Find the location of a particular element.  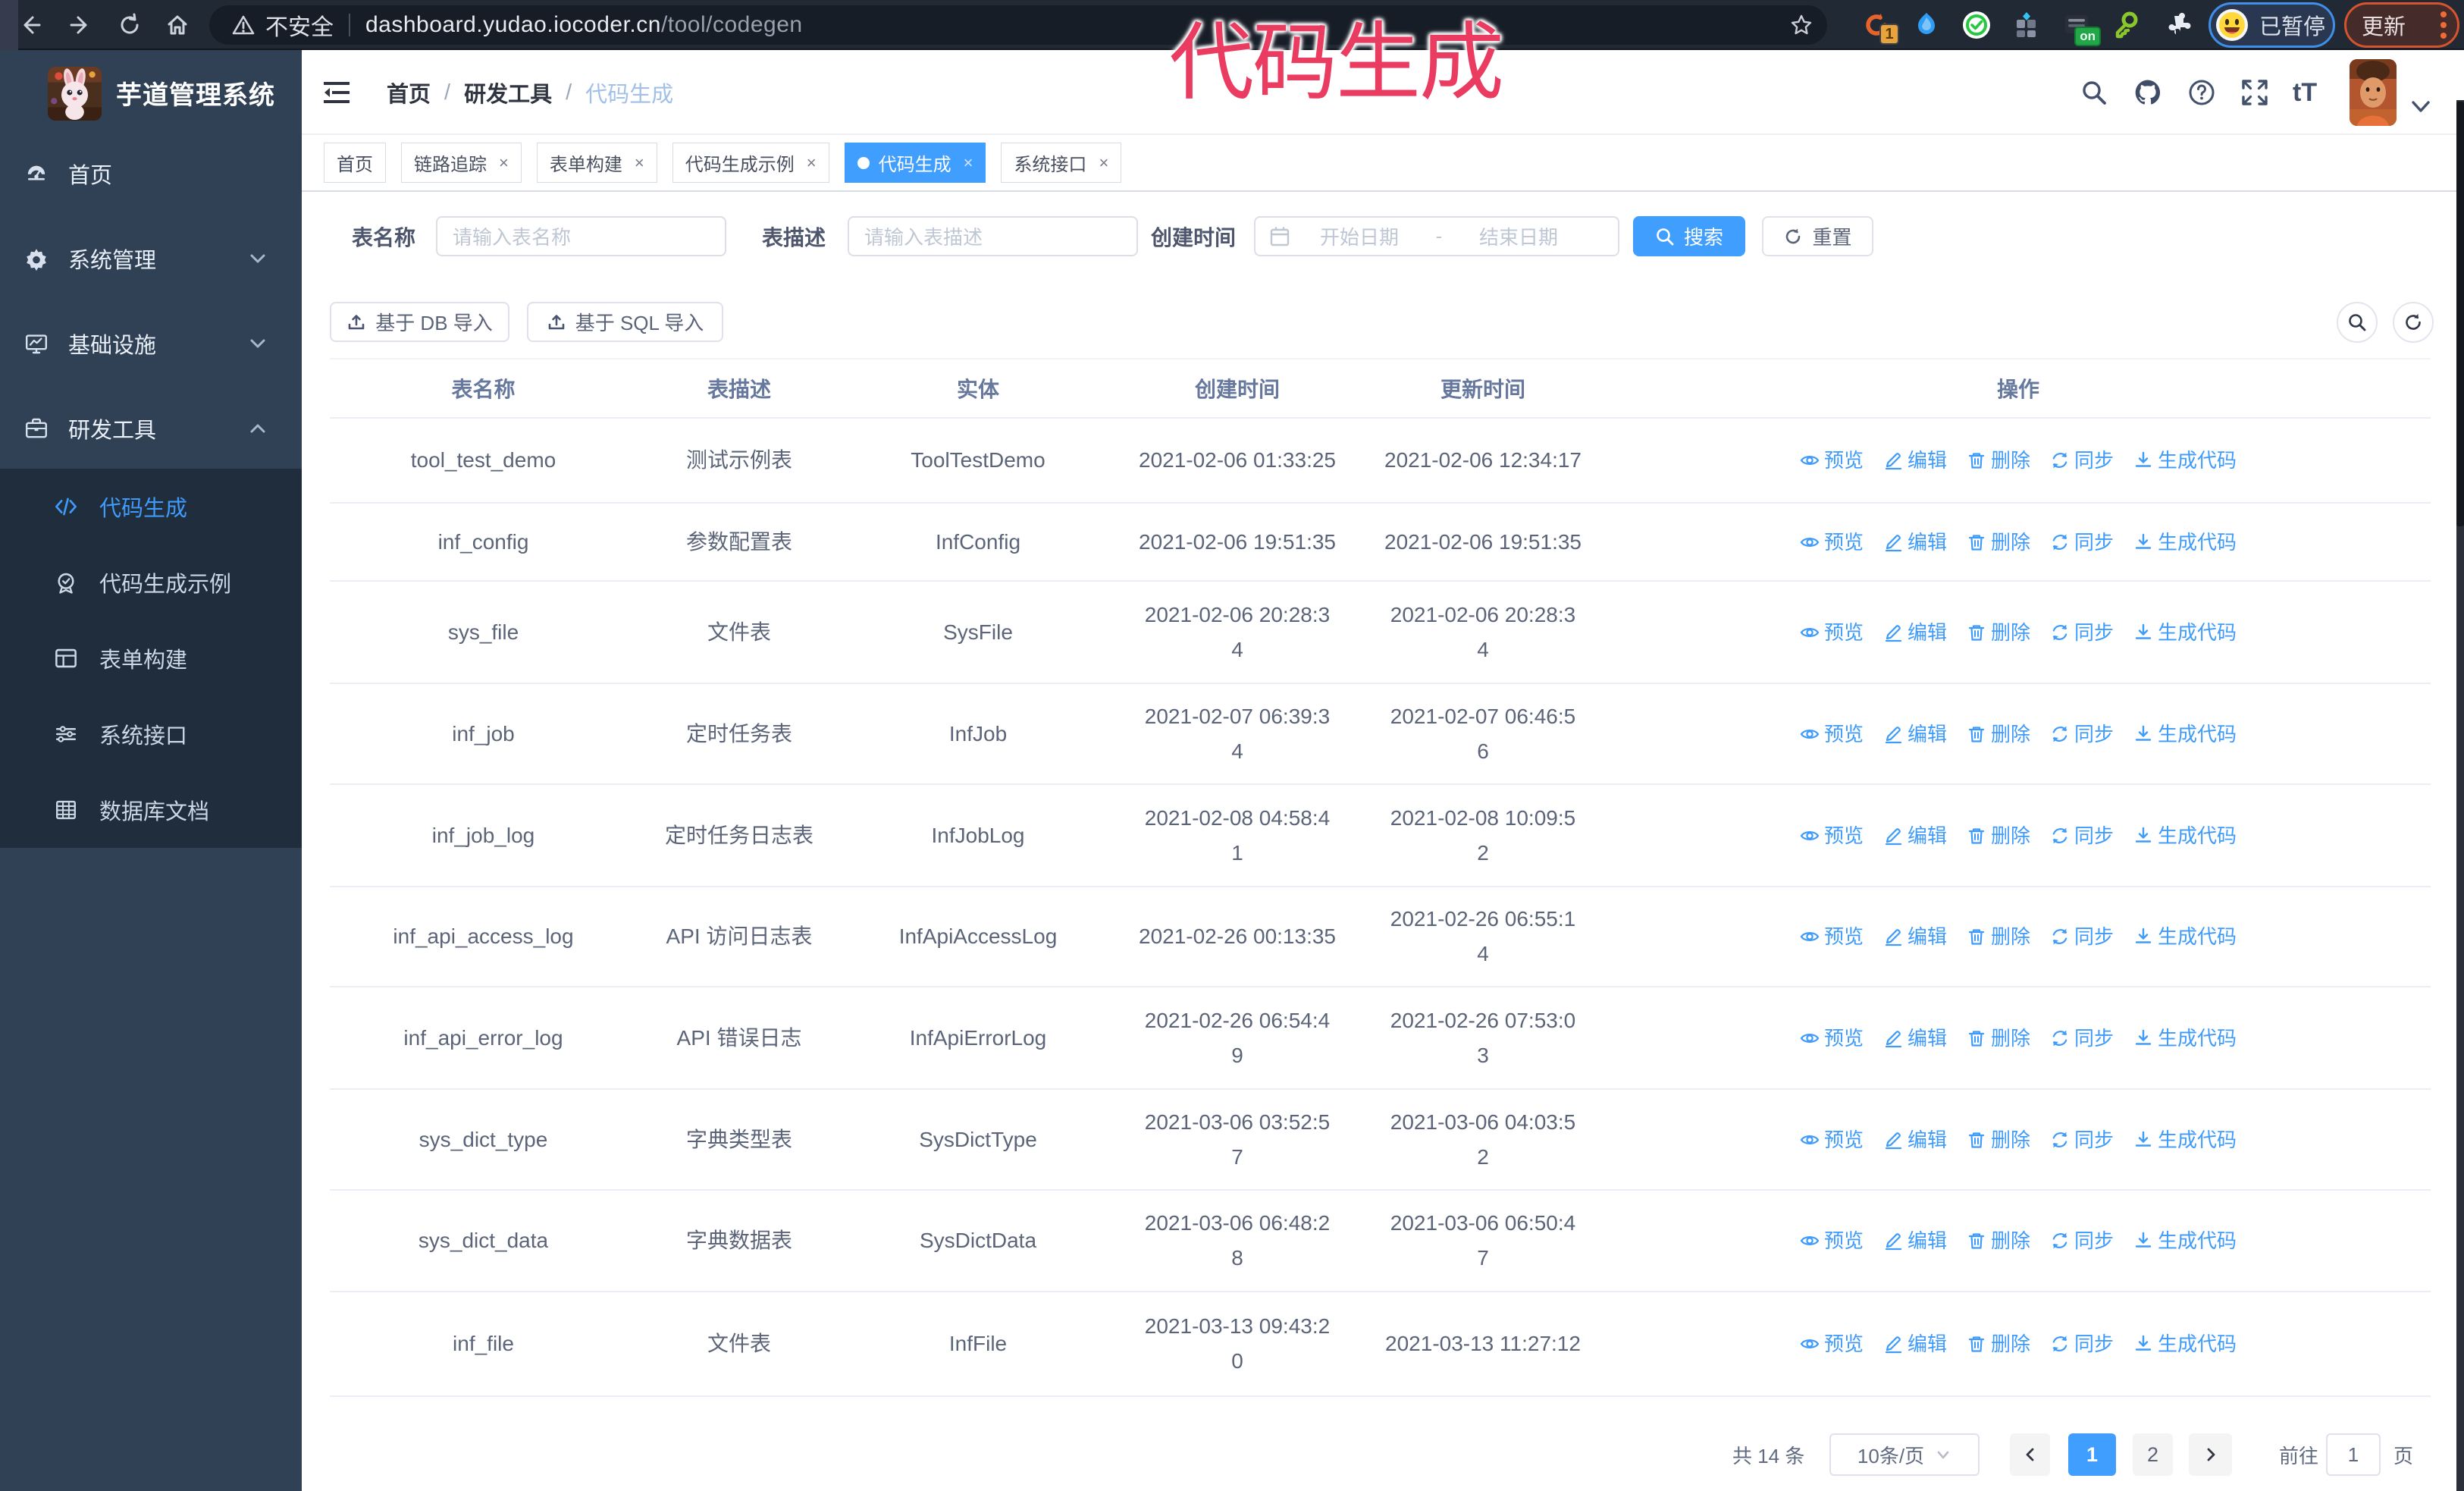

security-warning-icon is located at coordinates (243, 25).